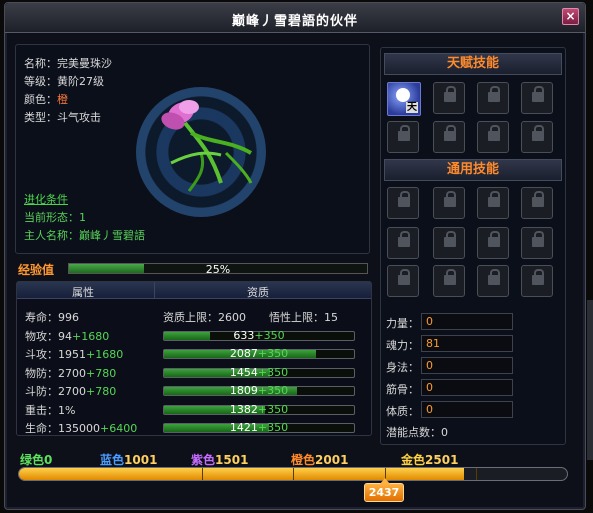  I want to click on pet-color-line: 颜色：橙, so click(46, 99).